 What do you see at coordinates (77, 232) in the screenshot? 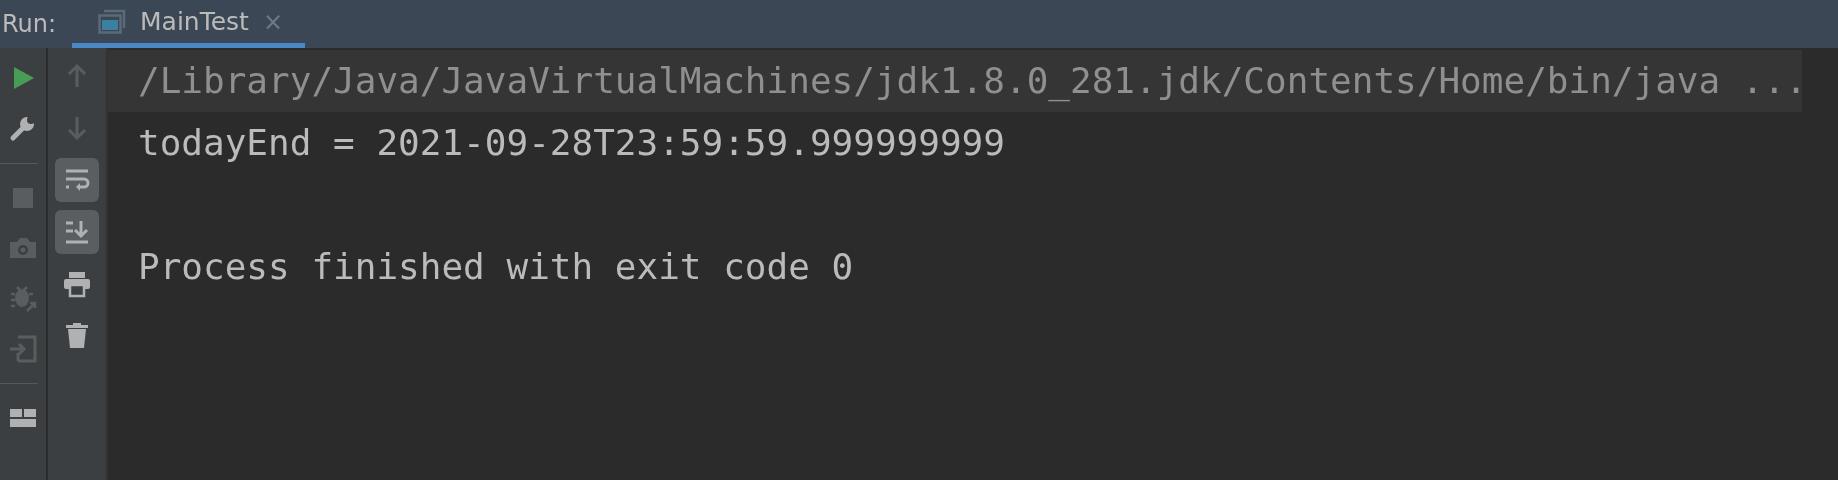
I see `scroll-to-end-toggle` at bounding box center [77, 232].